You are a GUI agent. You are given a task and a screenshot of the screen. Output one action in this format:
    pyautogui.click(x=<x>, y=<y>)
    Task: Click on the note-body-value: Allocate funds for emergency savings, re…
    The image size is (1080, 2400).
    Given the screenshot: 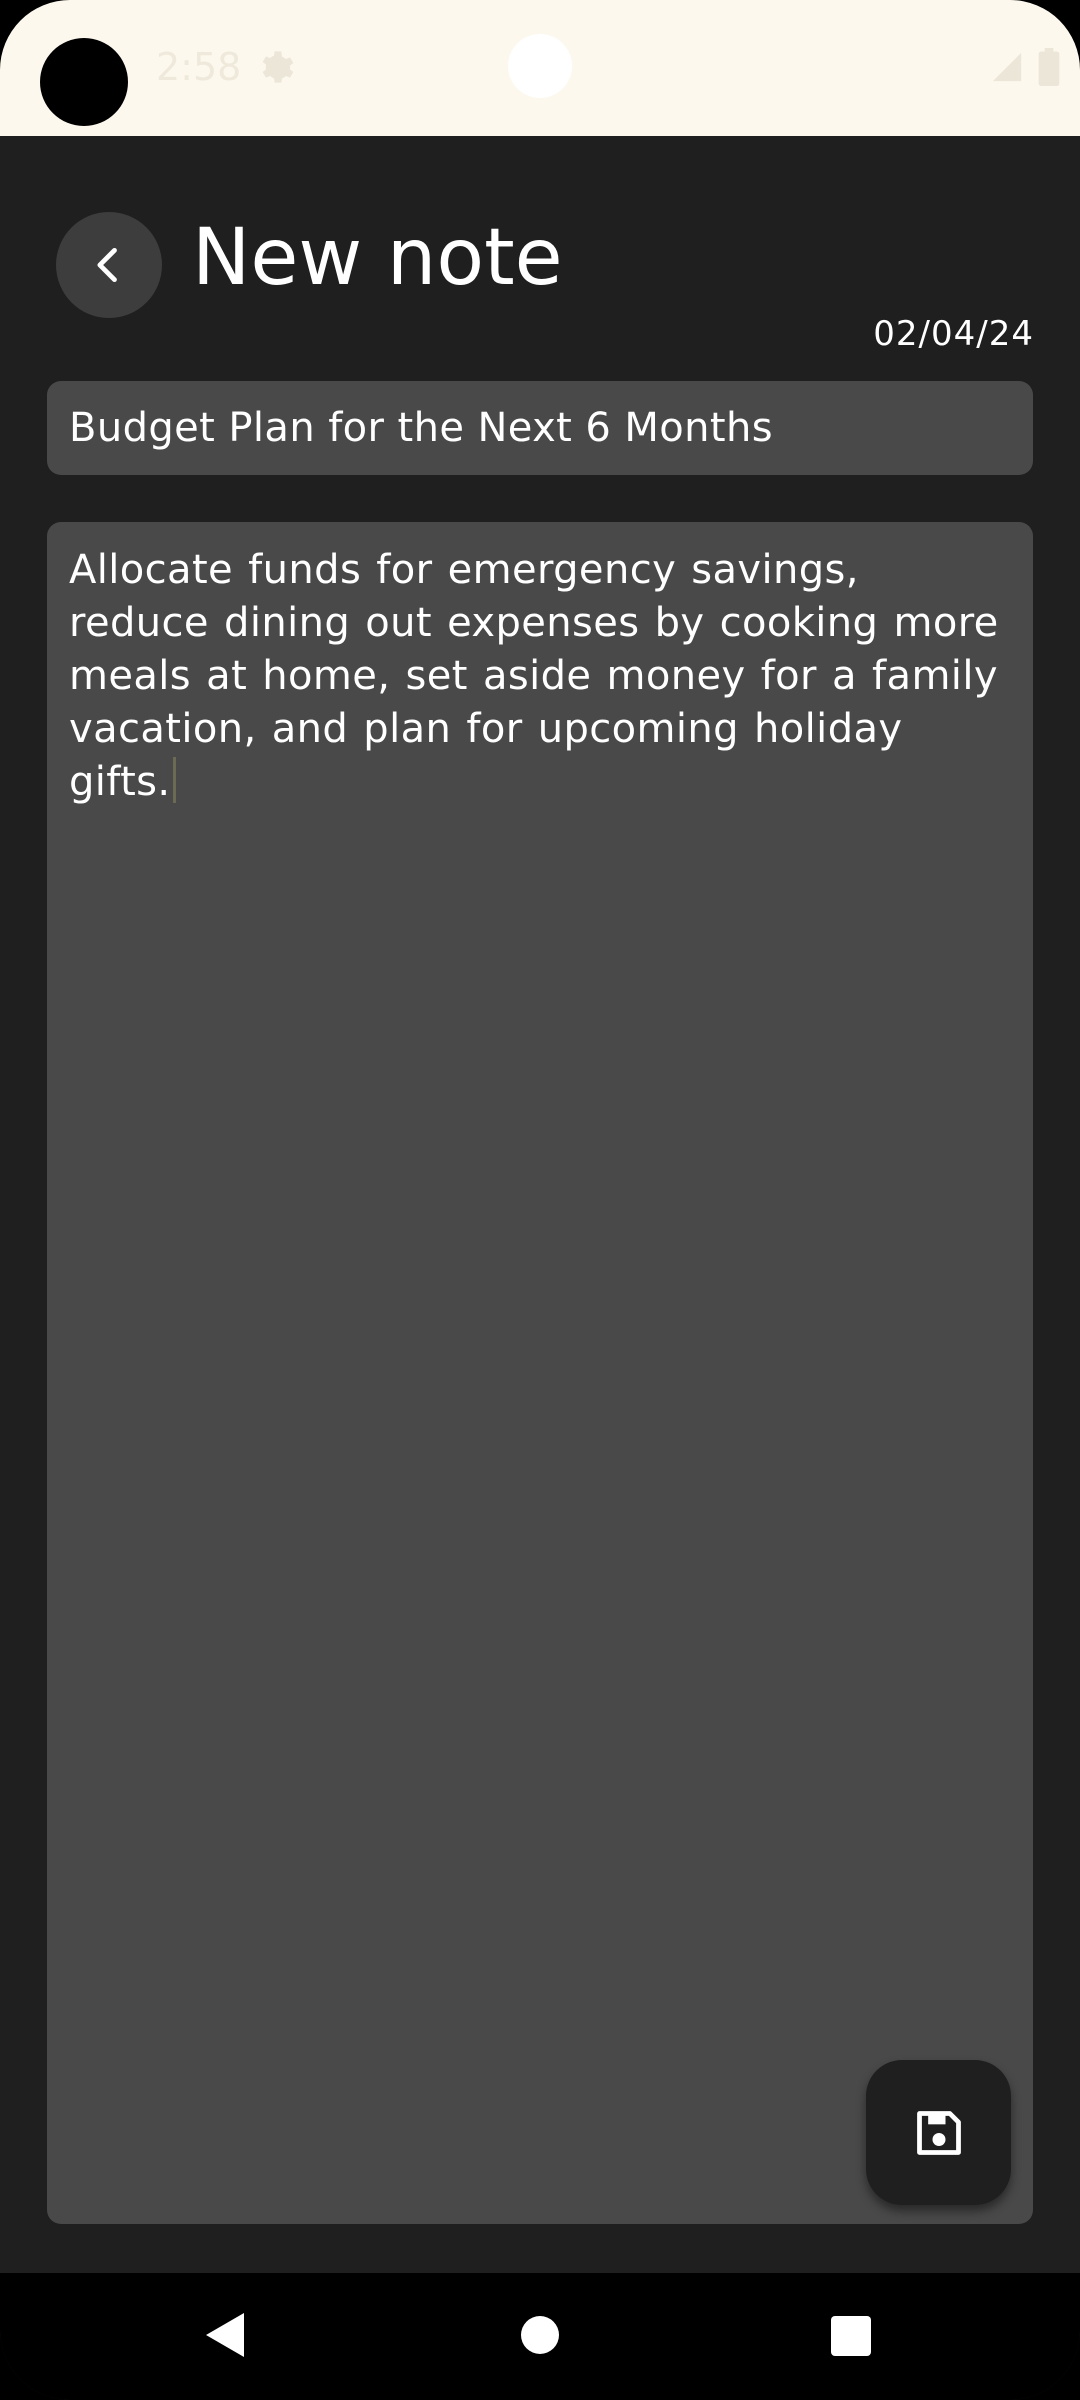 What is the action you would take?
    pyautogui.click(x=534, y=676)
    